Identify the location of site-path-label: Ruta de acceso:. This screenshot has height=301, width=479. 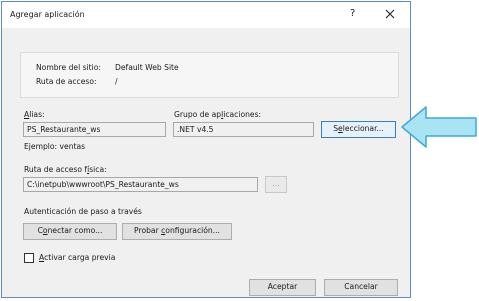
(66, 81).